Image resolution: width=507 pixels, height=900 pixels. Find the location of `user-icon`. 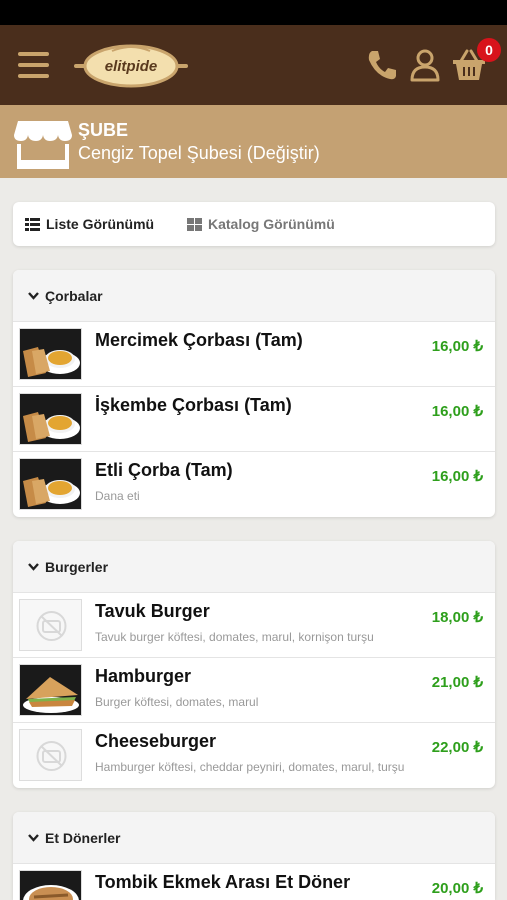

user-icon is located at coordinates (425, 65).